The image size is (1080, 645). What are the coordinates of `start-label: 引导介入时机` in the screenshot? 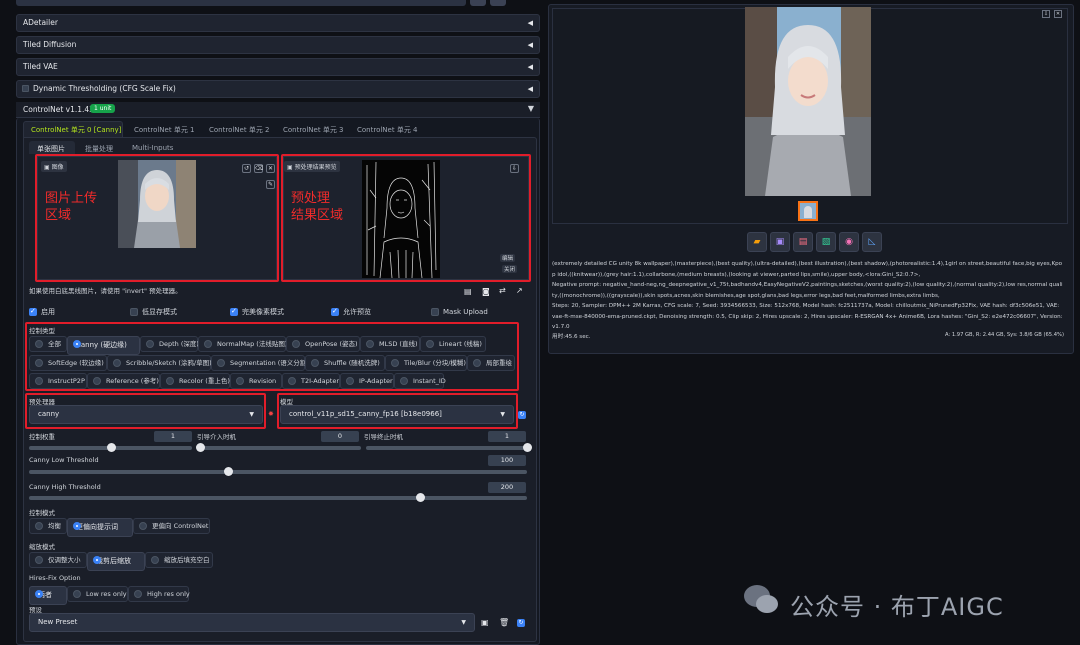 It's located at (216, 437).